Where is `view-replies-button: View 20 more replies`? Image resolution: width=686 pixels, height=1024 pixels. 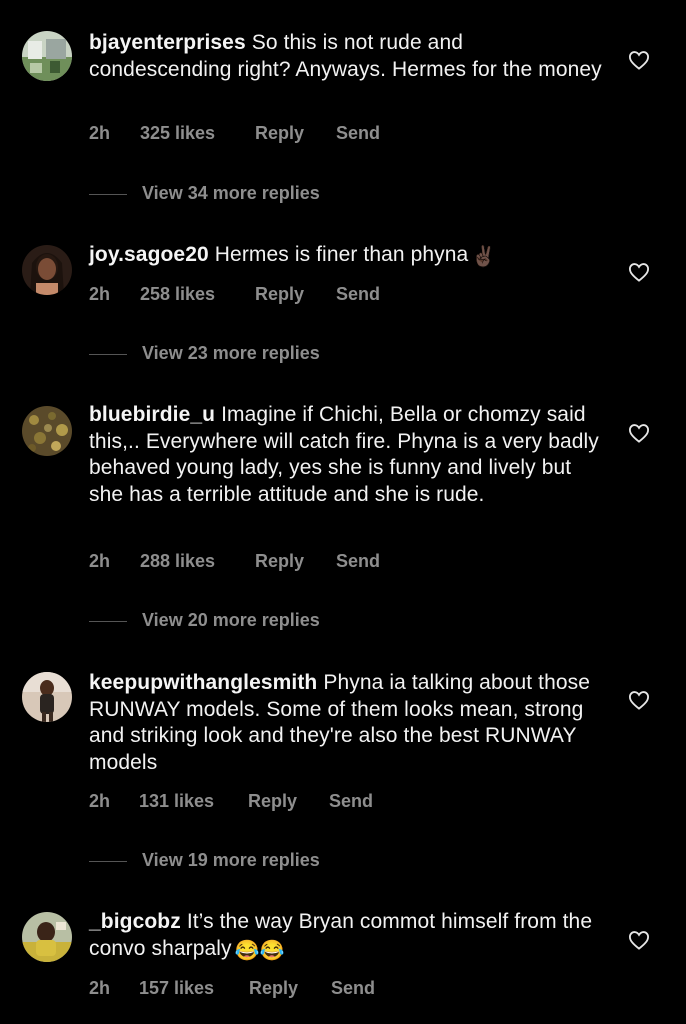 view-replies-button: View 20 more replies is located at coordinates (229, 622).